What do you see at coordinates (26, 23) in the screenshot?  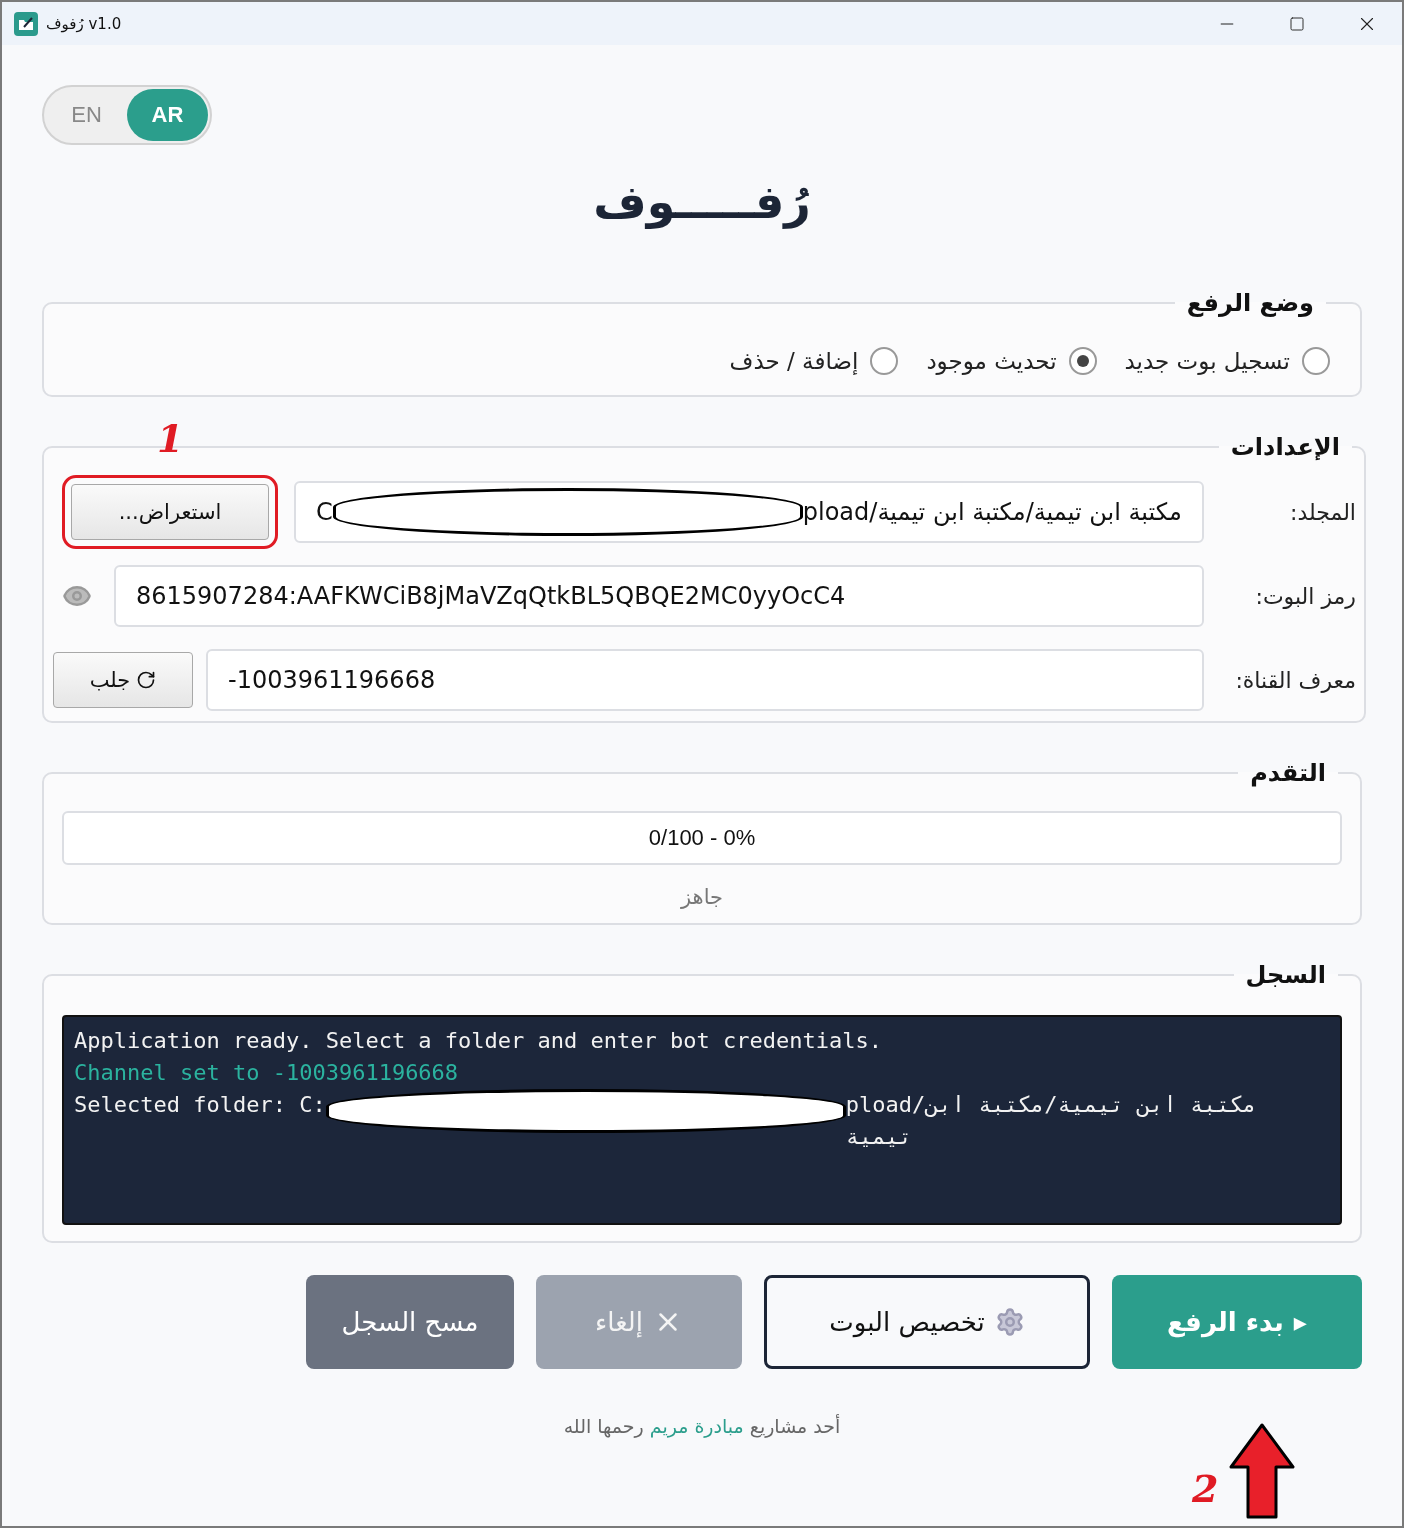 I see `app-icon` at bounding box center [26, 23].